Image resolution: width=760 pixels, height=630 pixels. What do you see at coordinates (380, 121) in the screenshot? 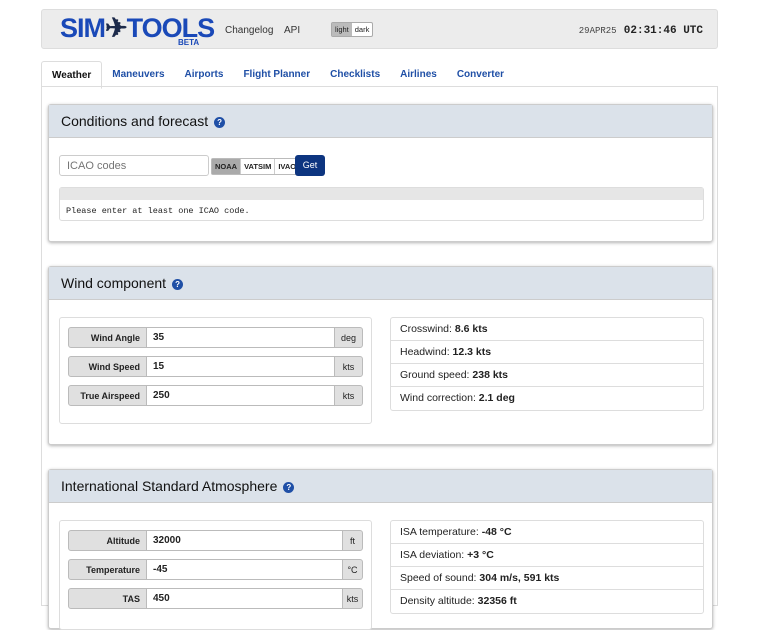
I see `card-header: Conditions and forecast?` at bounding box center [380, 121].